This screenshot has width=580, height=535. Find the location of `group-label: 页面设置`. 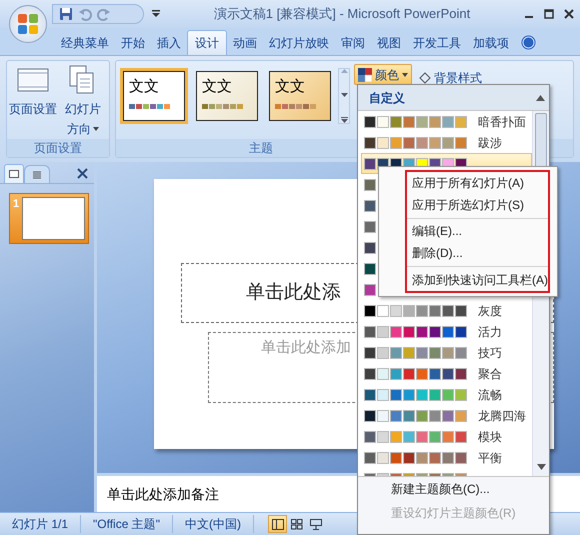

group-label: 页面设置 is located at coordinates (58, 148).